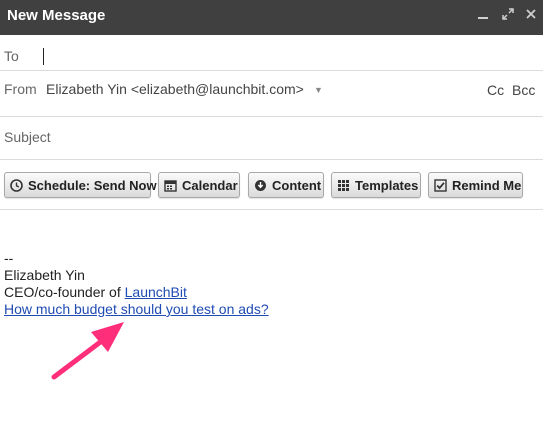  I want to click on annotation-arrow-icon, so click(87, 351).